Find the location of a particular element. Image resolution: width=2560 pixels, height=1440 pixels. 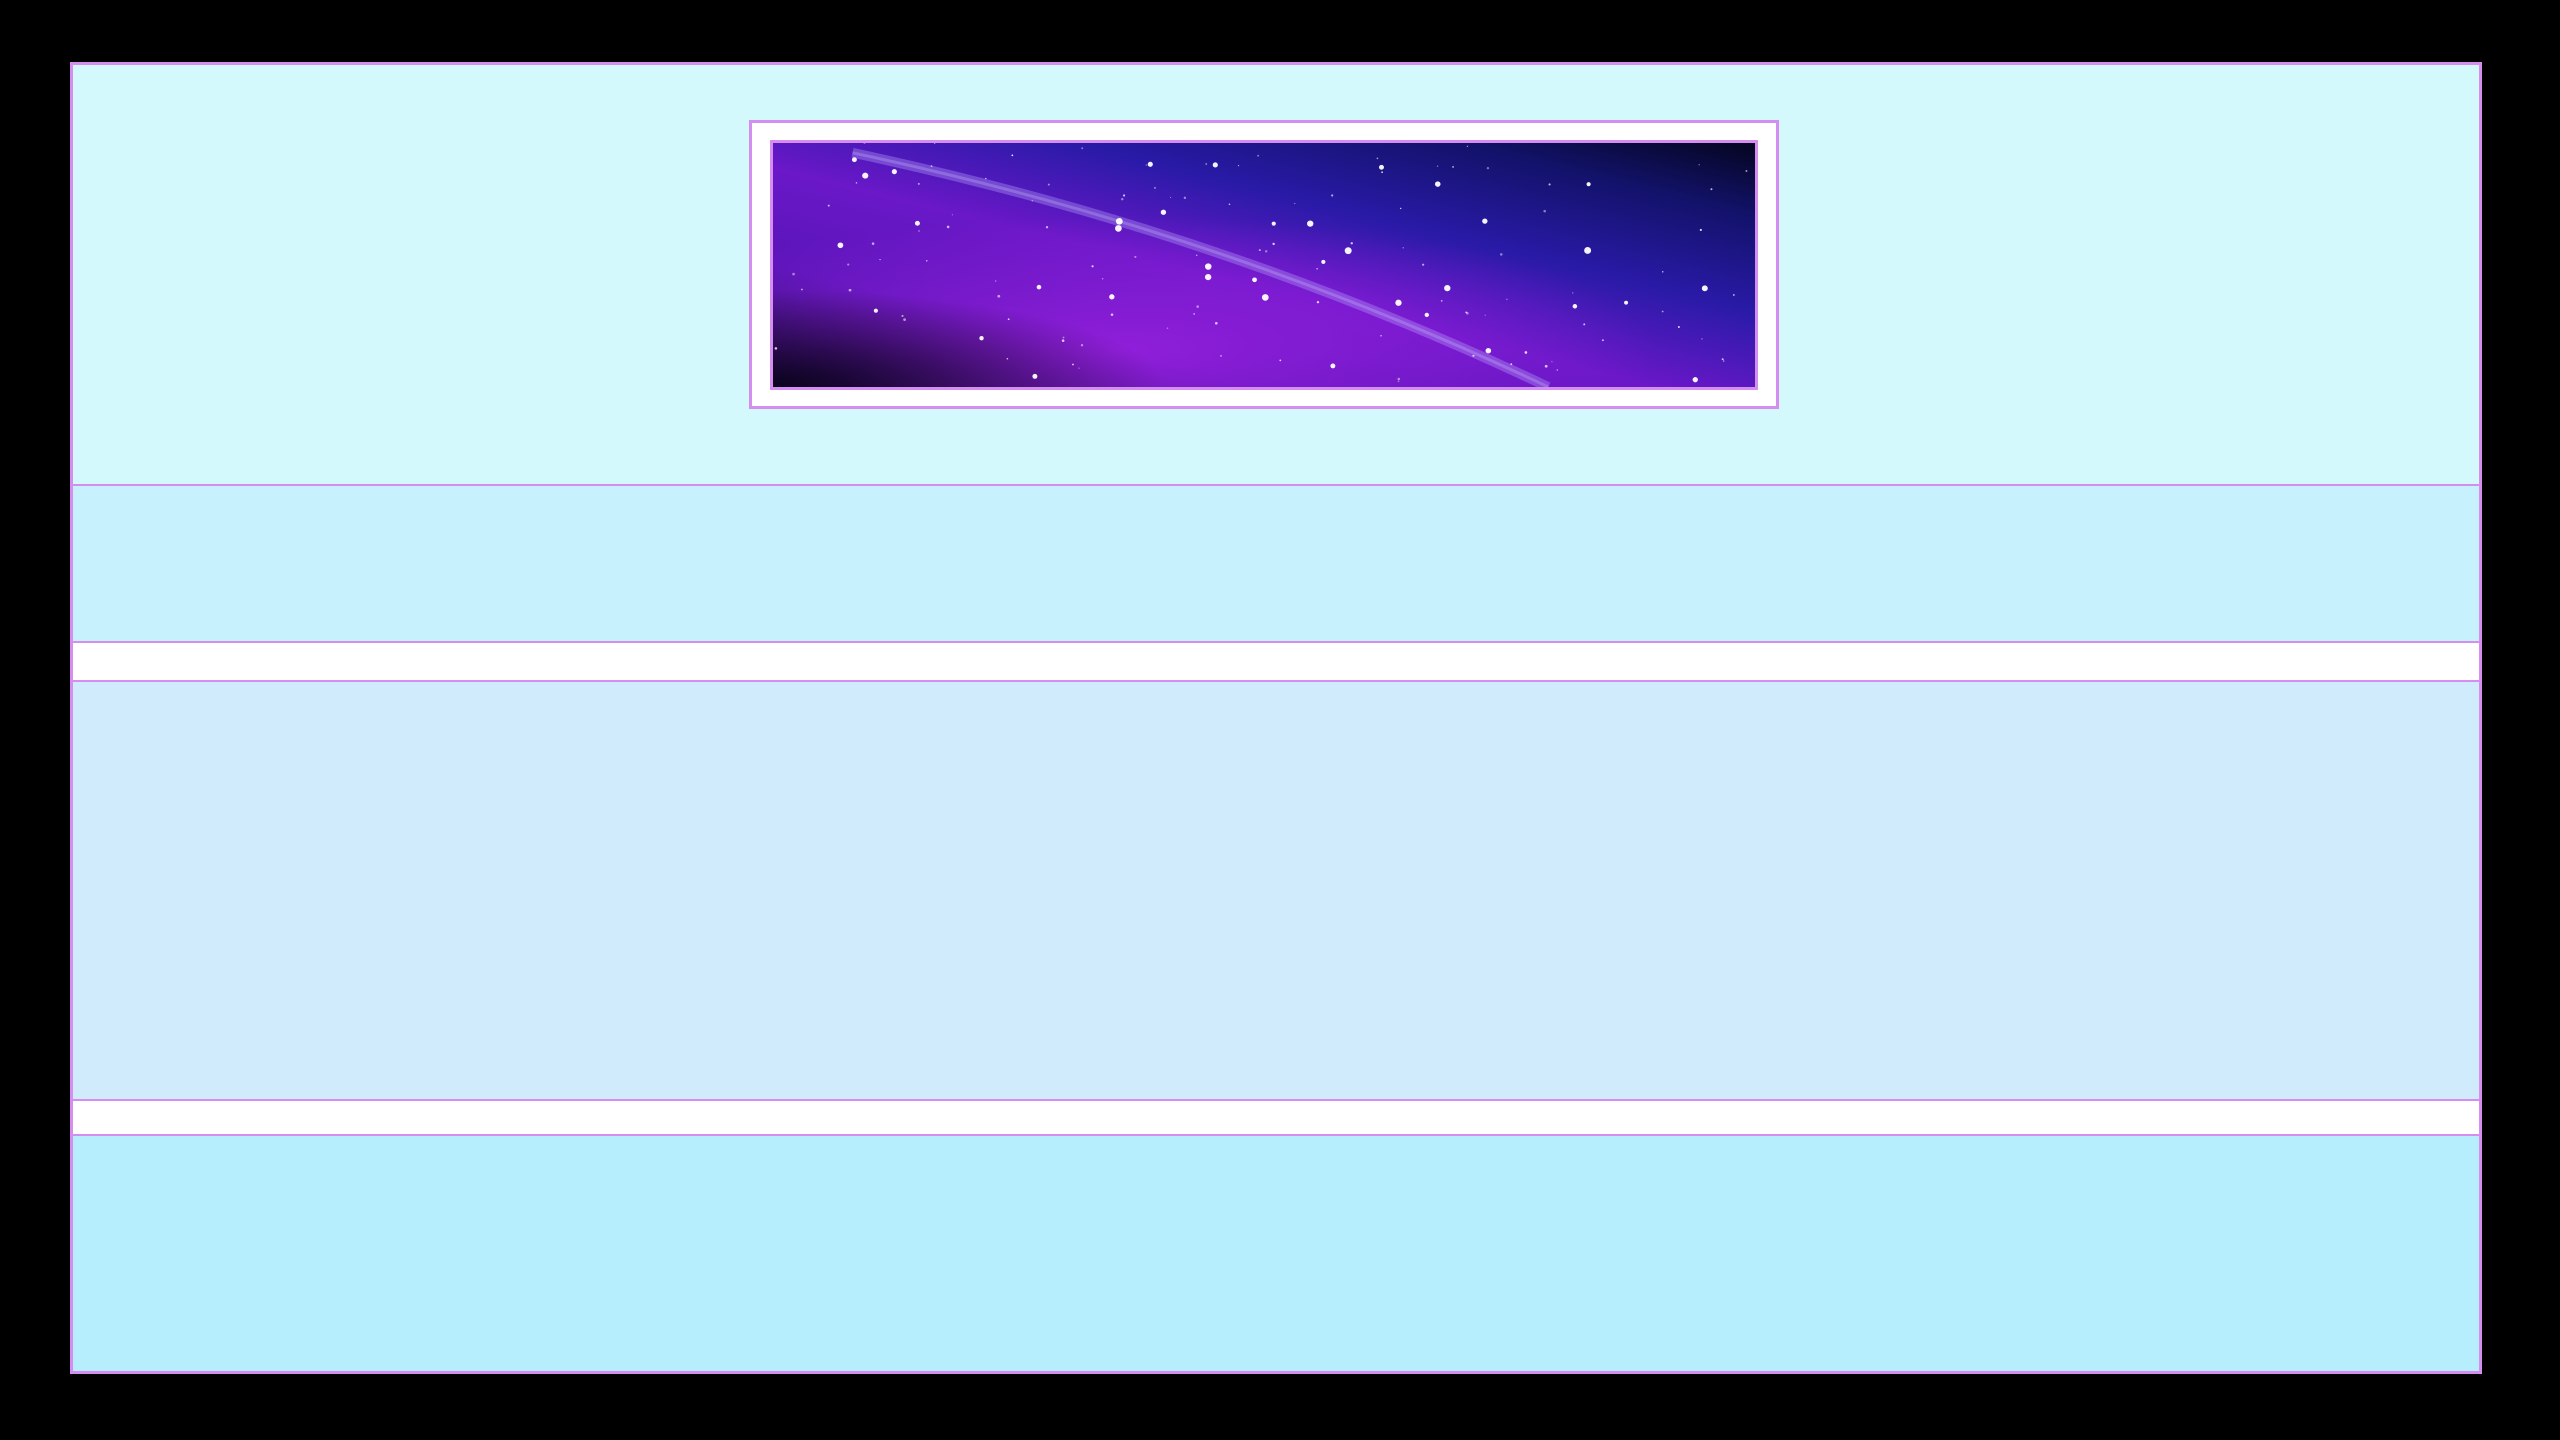

galaxy-banner-image is located at coordinates (1264, 265).